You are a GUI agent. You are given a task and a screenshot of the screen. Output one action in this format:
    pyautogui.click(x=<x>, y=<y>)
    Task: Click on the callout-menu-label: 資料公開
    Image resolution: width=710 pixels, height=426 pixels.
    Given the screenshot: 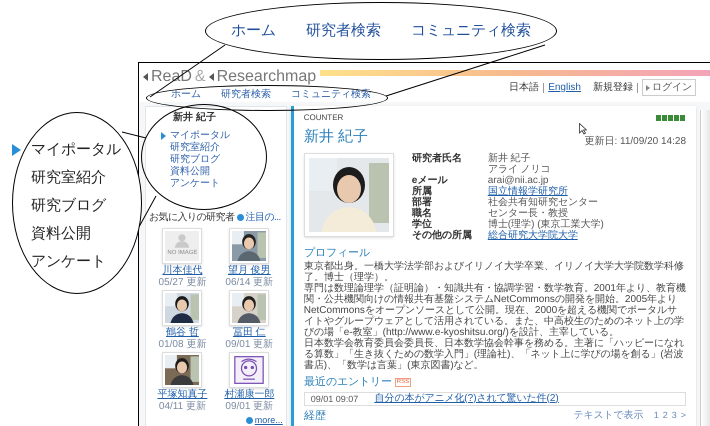 What is the action you would take?
    pyautogui.click(x=61, y=234)
    